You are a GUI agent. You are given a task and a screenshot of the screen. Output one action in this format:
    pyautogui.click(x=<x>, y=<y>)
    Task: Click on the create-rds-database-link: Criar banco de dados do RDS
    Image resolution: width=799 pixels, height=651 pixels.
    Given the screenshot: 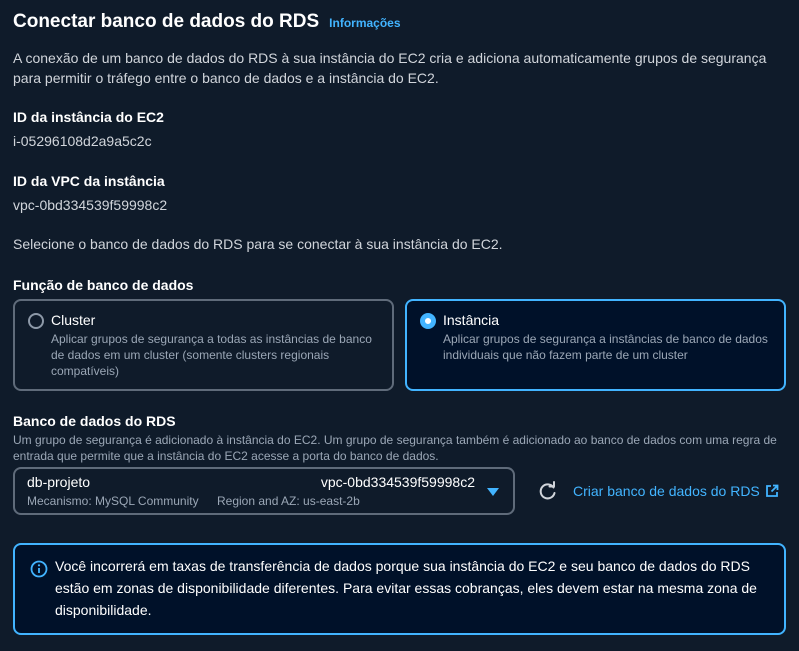 What is the action you would take?
    pyautogui.click(x=676, y=491)
    